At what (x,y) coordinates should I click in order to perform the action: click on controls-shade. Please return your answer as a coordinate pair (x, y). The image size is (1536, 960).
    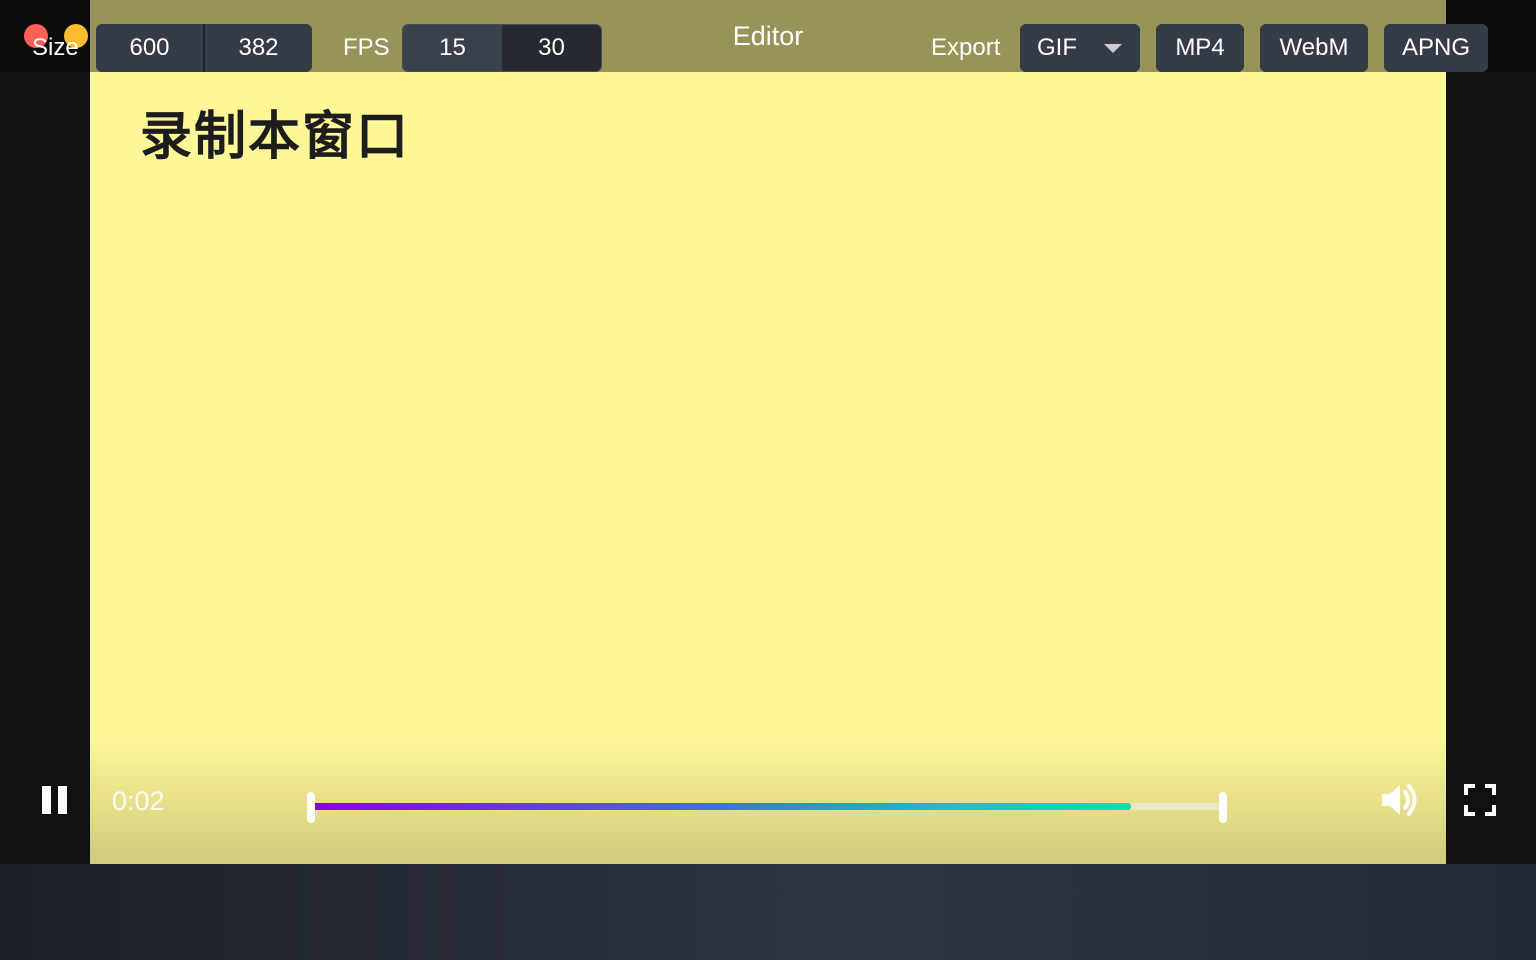
    Looking at the image, I should click on (768, 799).